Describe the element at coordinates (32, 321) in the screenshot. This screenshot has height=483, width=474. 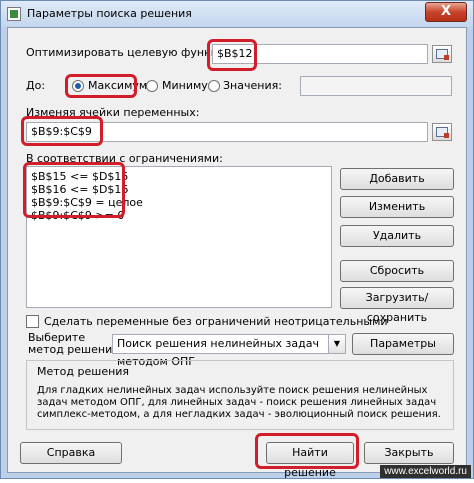
I see `nonneg-checkbox` at that location.